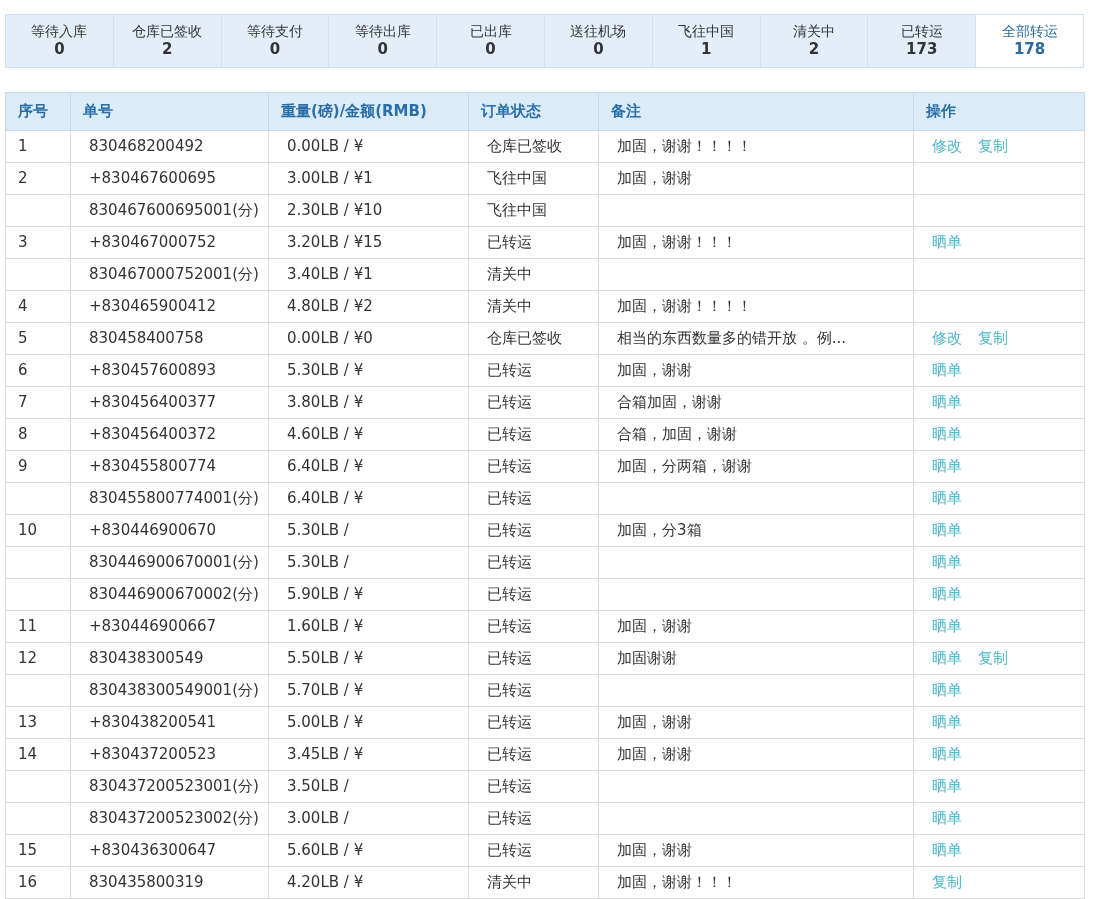  What do you see at coordinates (169, 626) in the screenshot?
I see `table-cell: +830446900667` at bounding box center [169, 626].